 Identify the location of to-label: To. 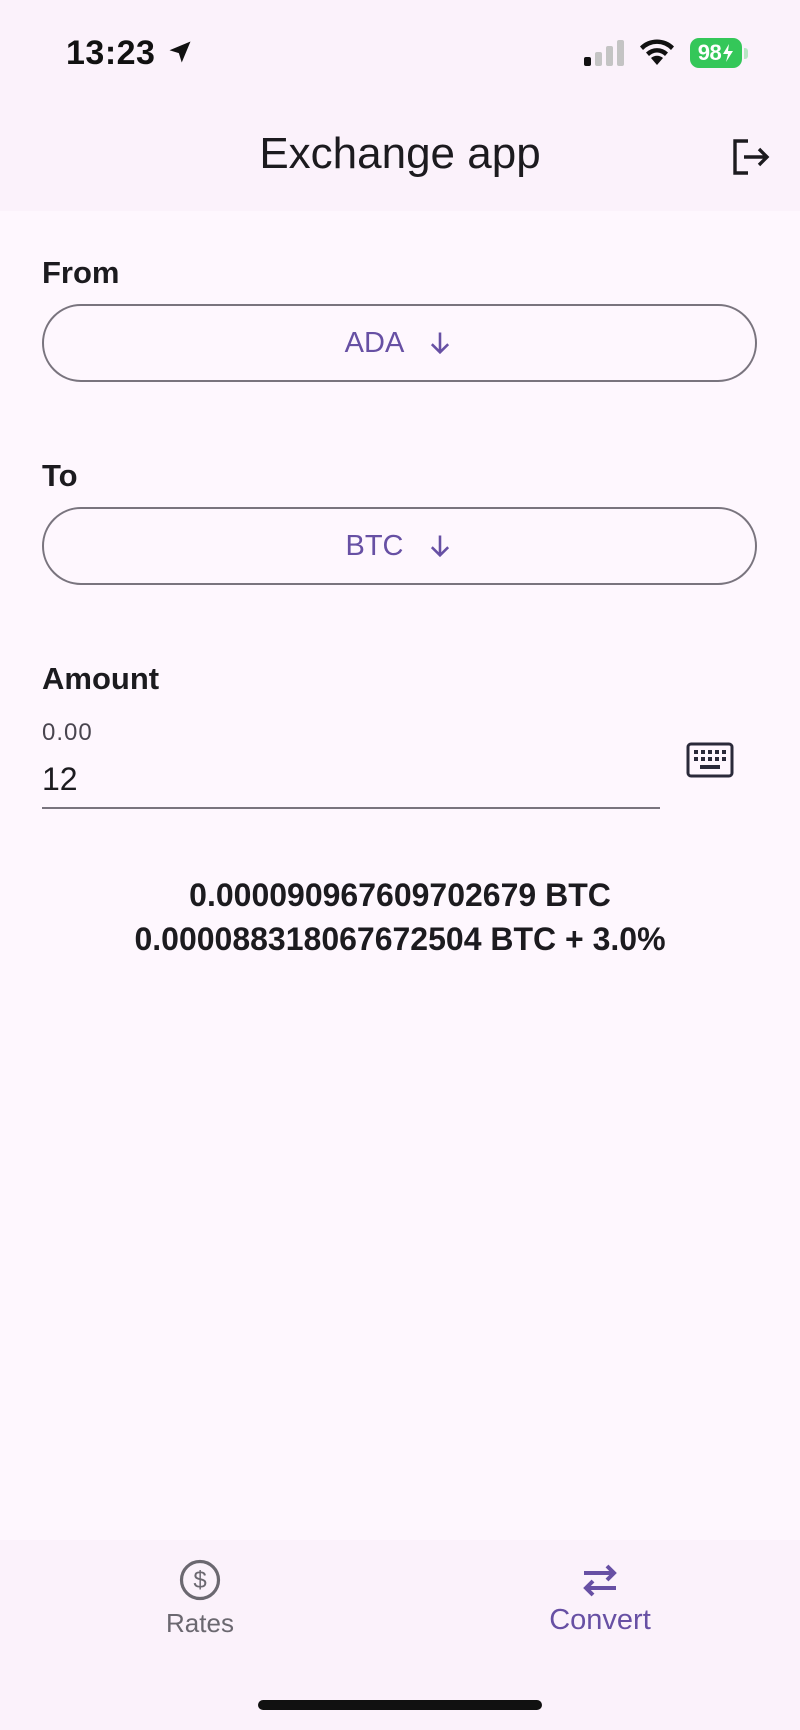
(60, 475).